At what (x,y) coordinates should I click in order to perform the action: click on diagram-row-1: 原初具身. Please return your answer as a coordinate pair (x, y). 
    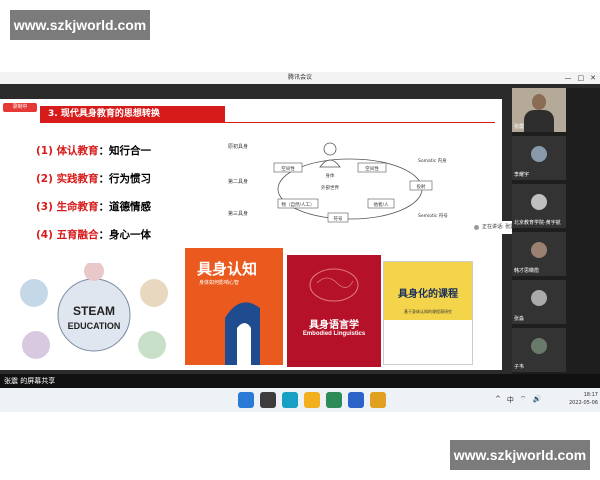
    Looking at the image, I should click on (238, 146).